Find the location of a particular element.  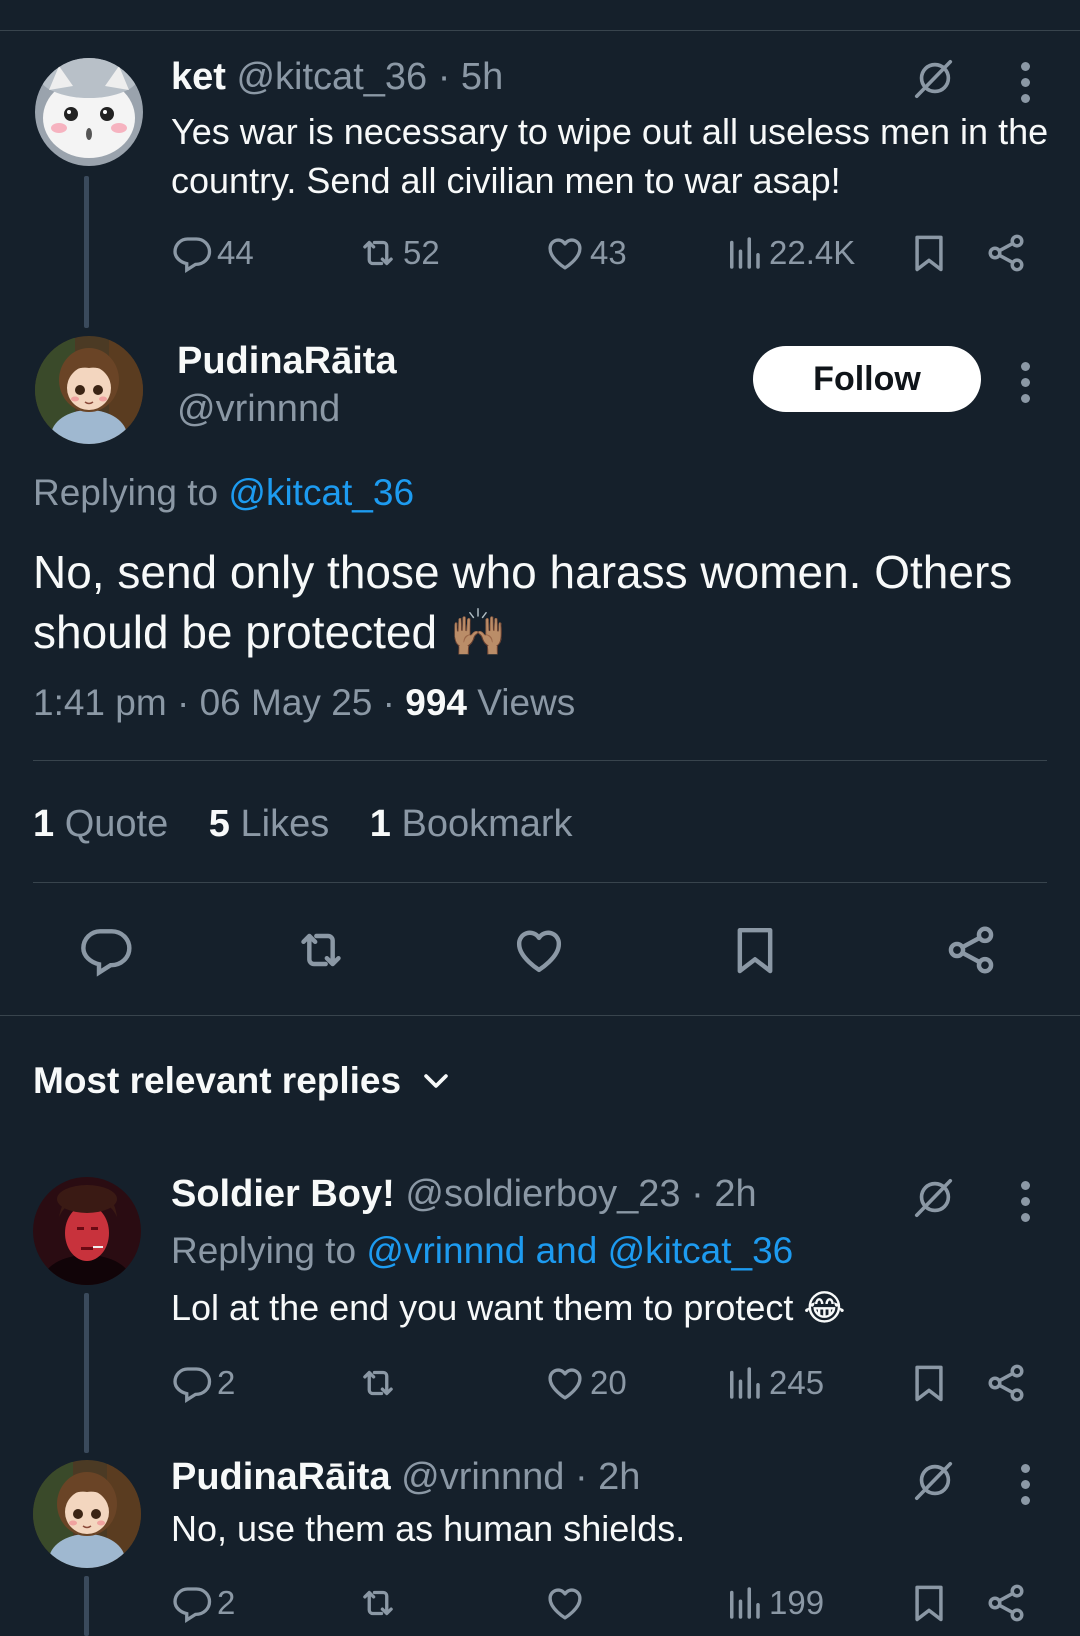

avatar-pudinaraita-reply is located at coordinates (87, 1514).